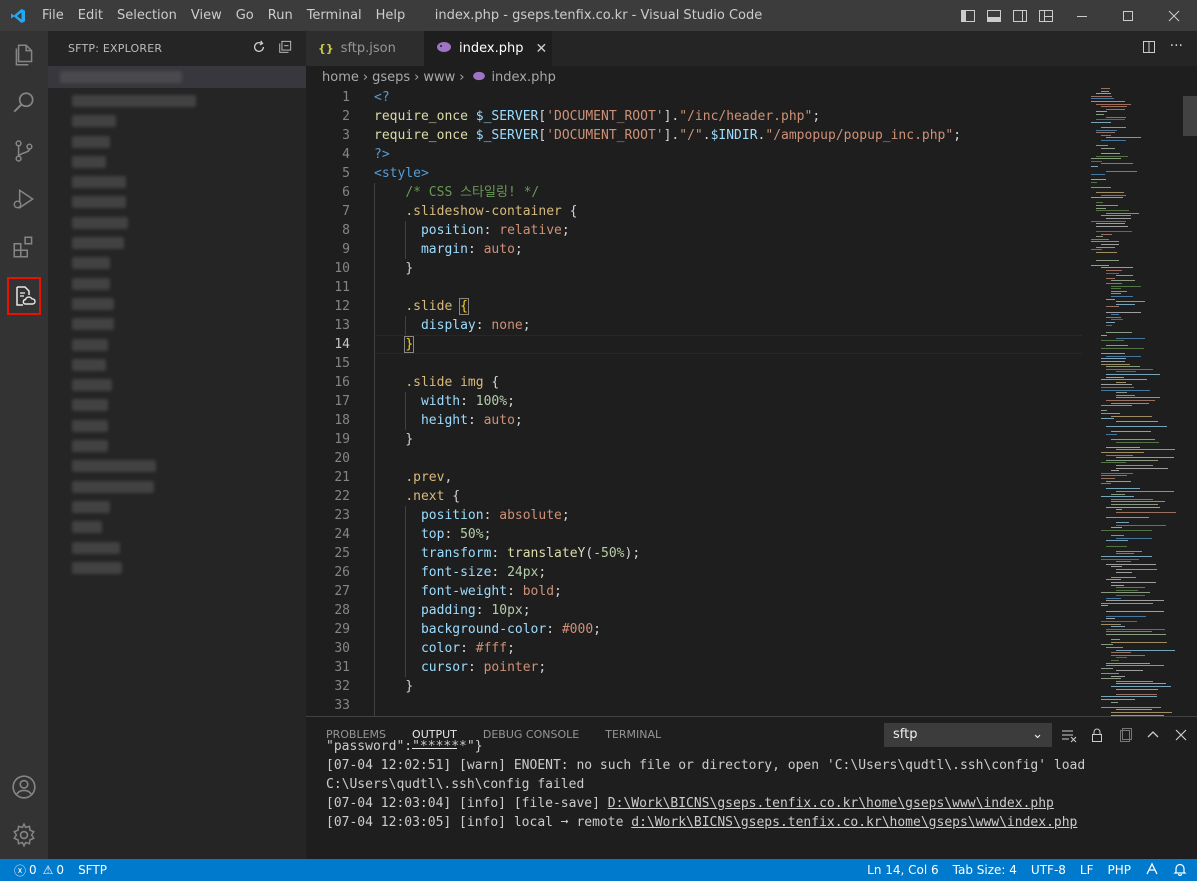 This screenshot has width=1197, height=881. I want to click on settings-gear-icon, so click(24, 835).